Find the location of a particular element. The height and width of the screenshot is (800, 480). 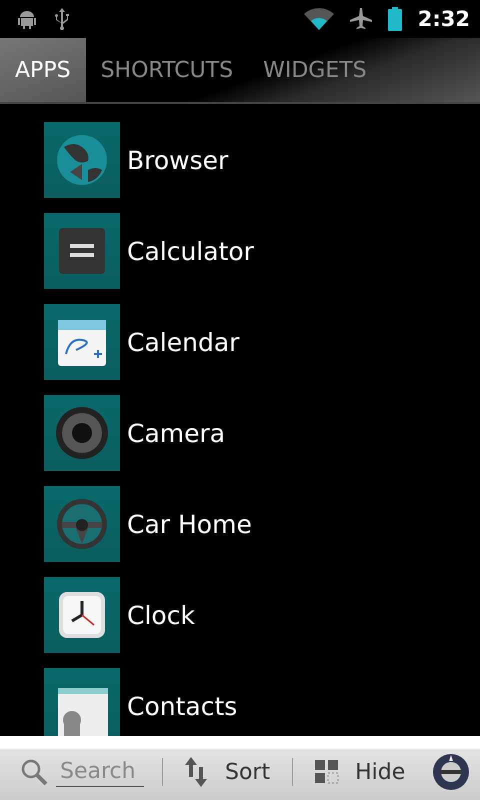

globe-icon is located at coordinates (82, 160).